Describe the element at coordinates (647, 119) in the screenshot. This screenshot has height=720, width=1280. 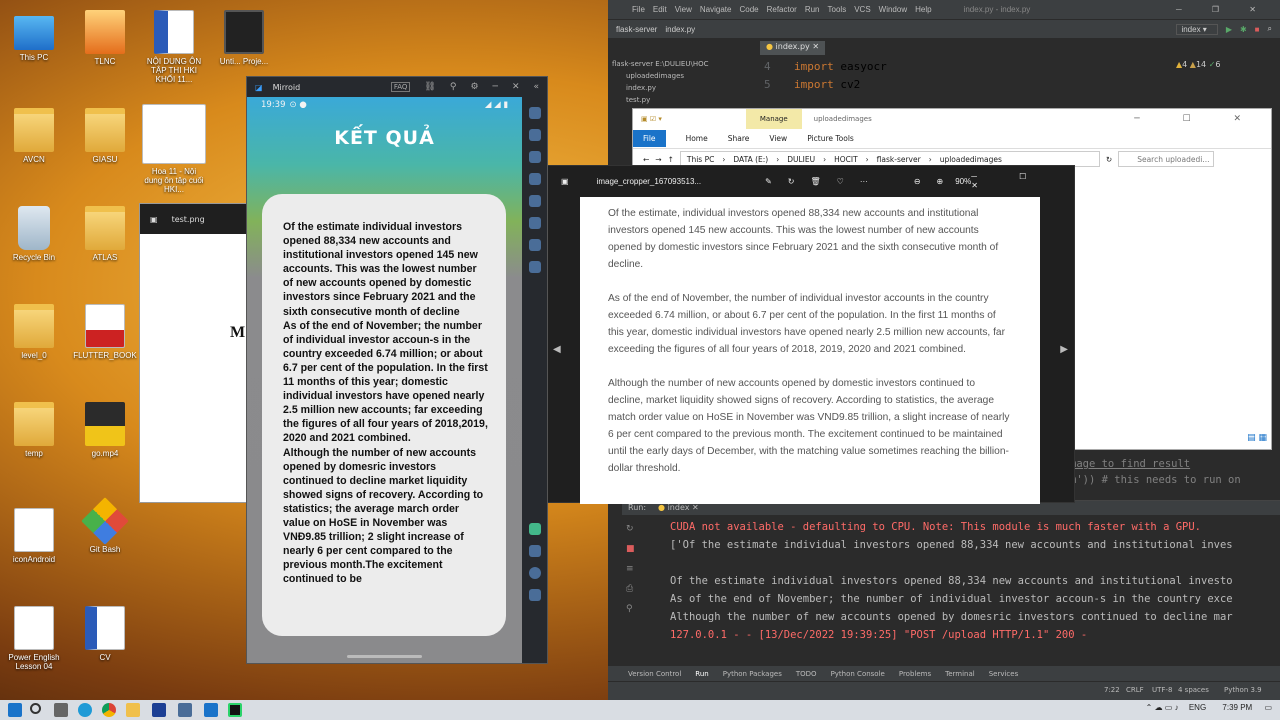
I see `quick-access-icons: ▣ ☑ ▾` at that location.